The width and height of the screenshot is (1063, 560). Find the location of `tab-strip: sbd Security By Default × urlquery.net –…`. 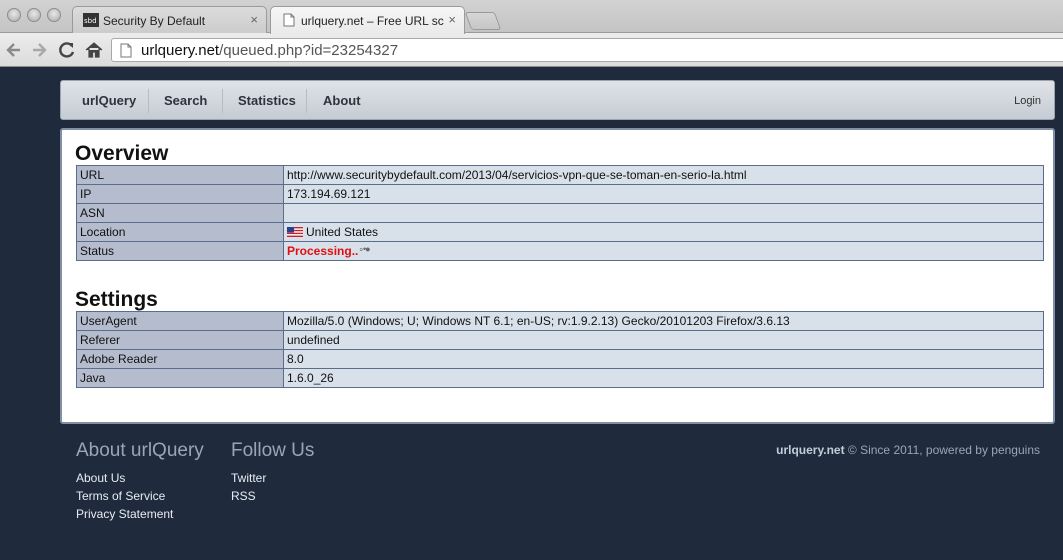

tab-strip: sbd Security By Default × urlquery.net –… is located at coordinates (531, 17).